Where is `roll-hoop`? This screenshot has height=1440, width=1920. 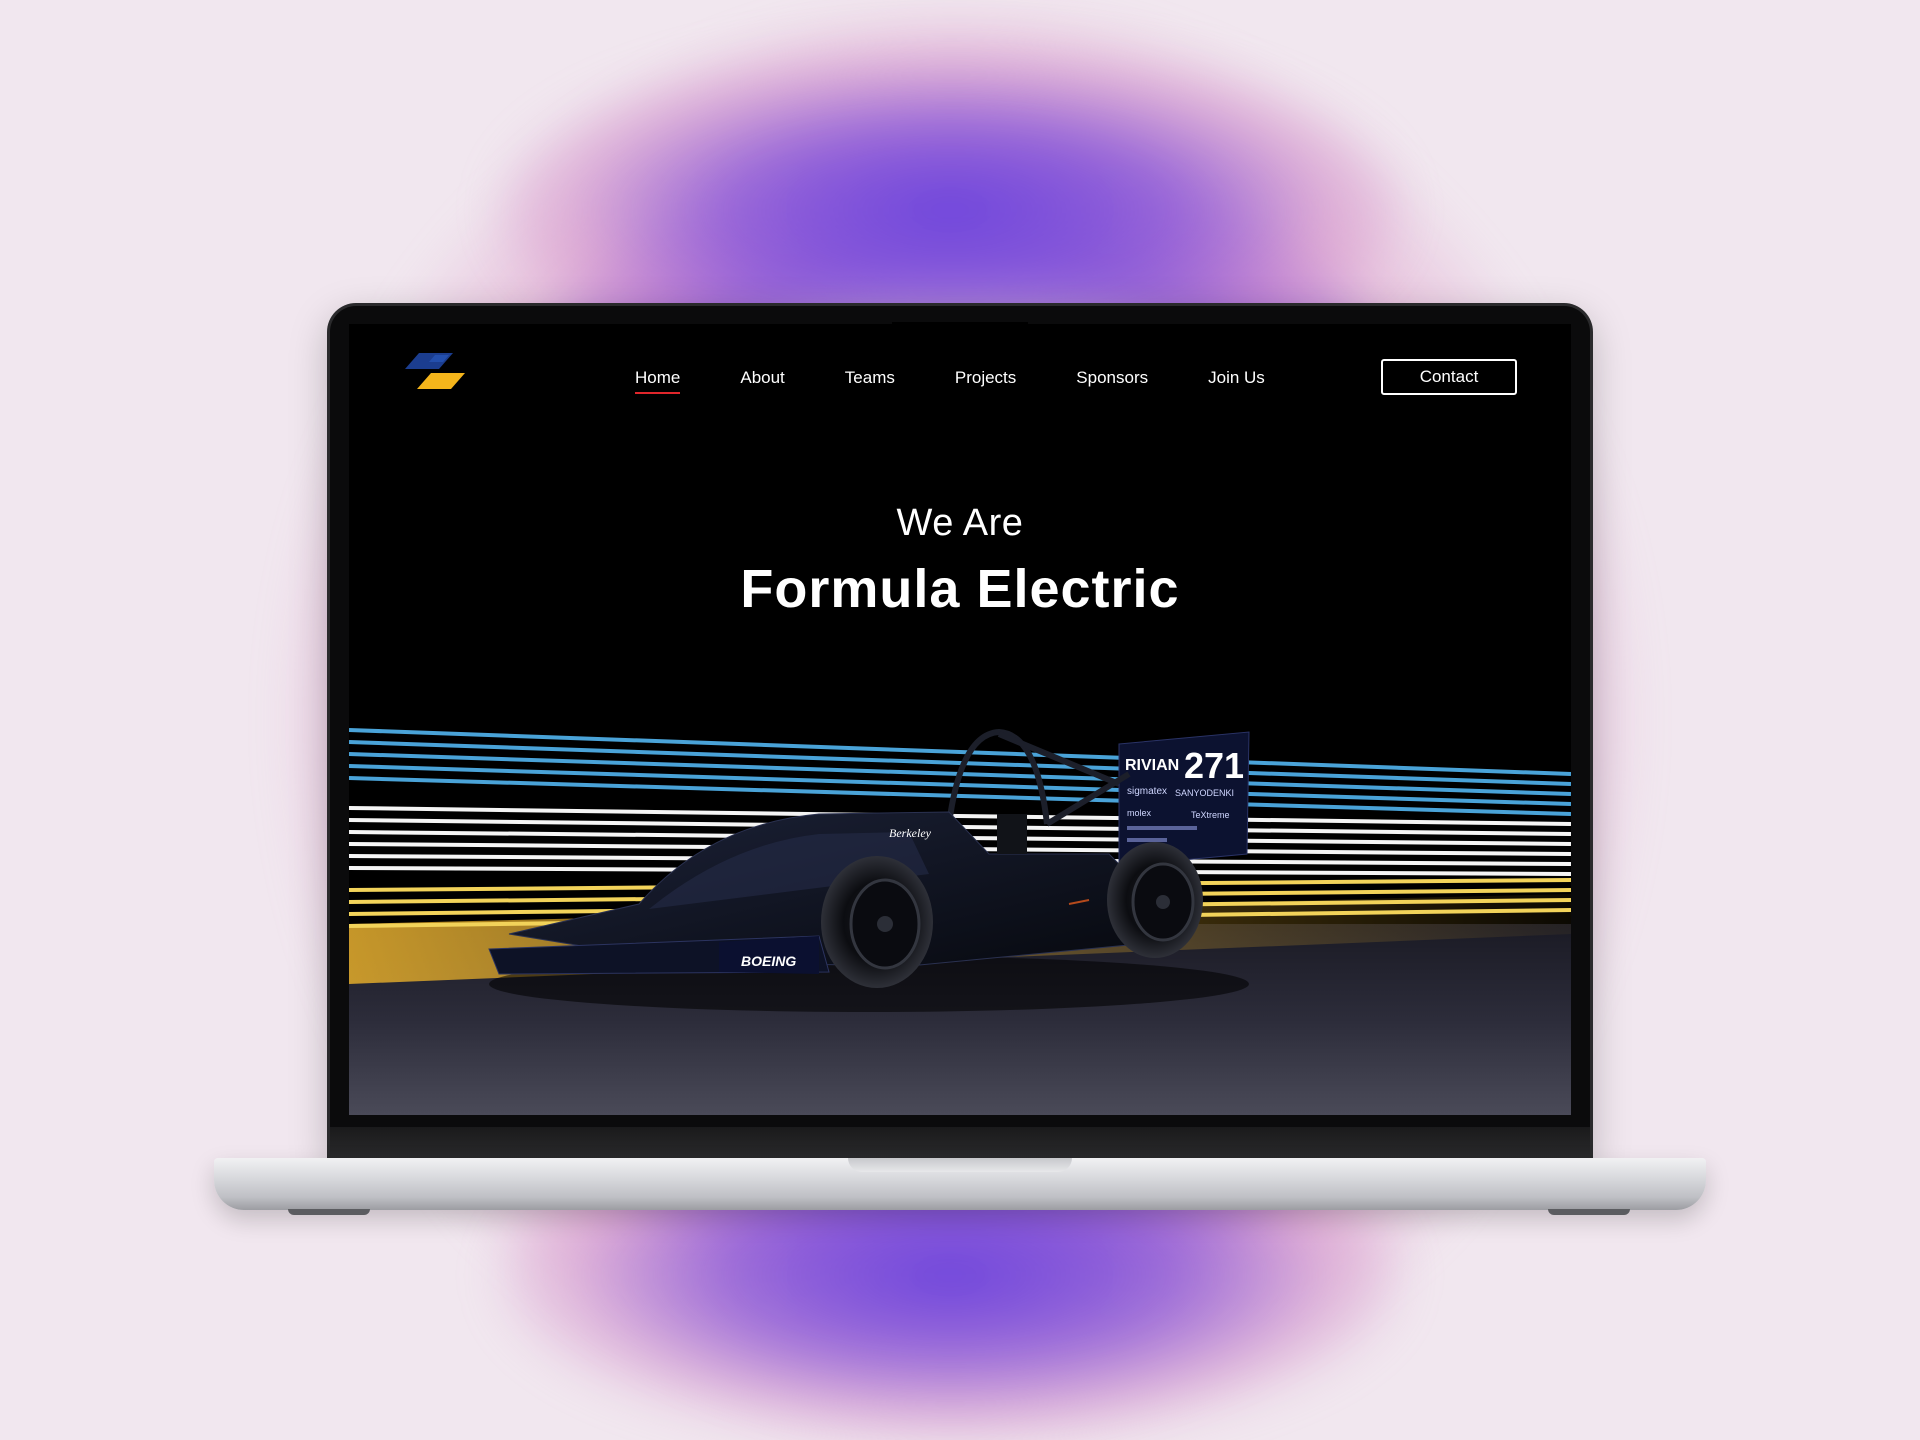
roll-hoop is located at coordinates (1038, 777).